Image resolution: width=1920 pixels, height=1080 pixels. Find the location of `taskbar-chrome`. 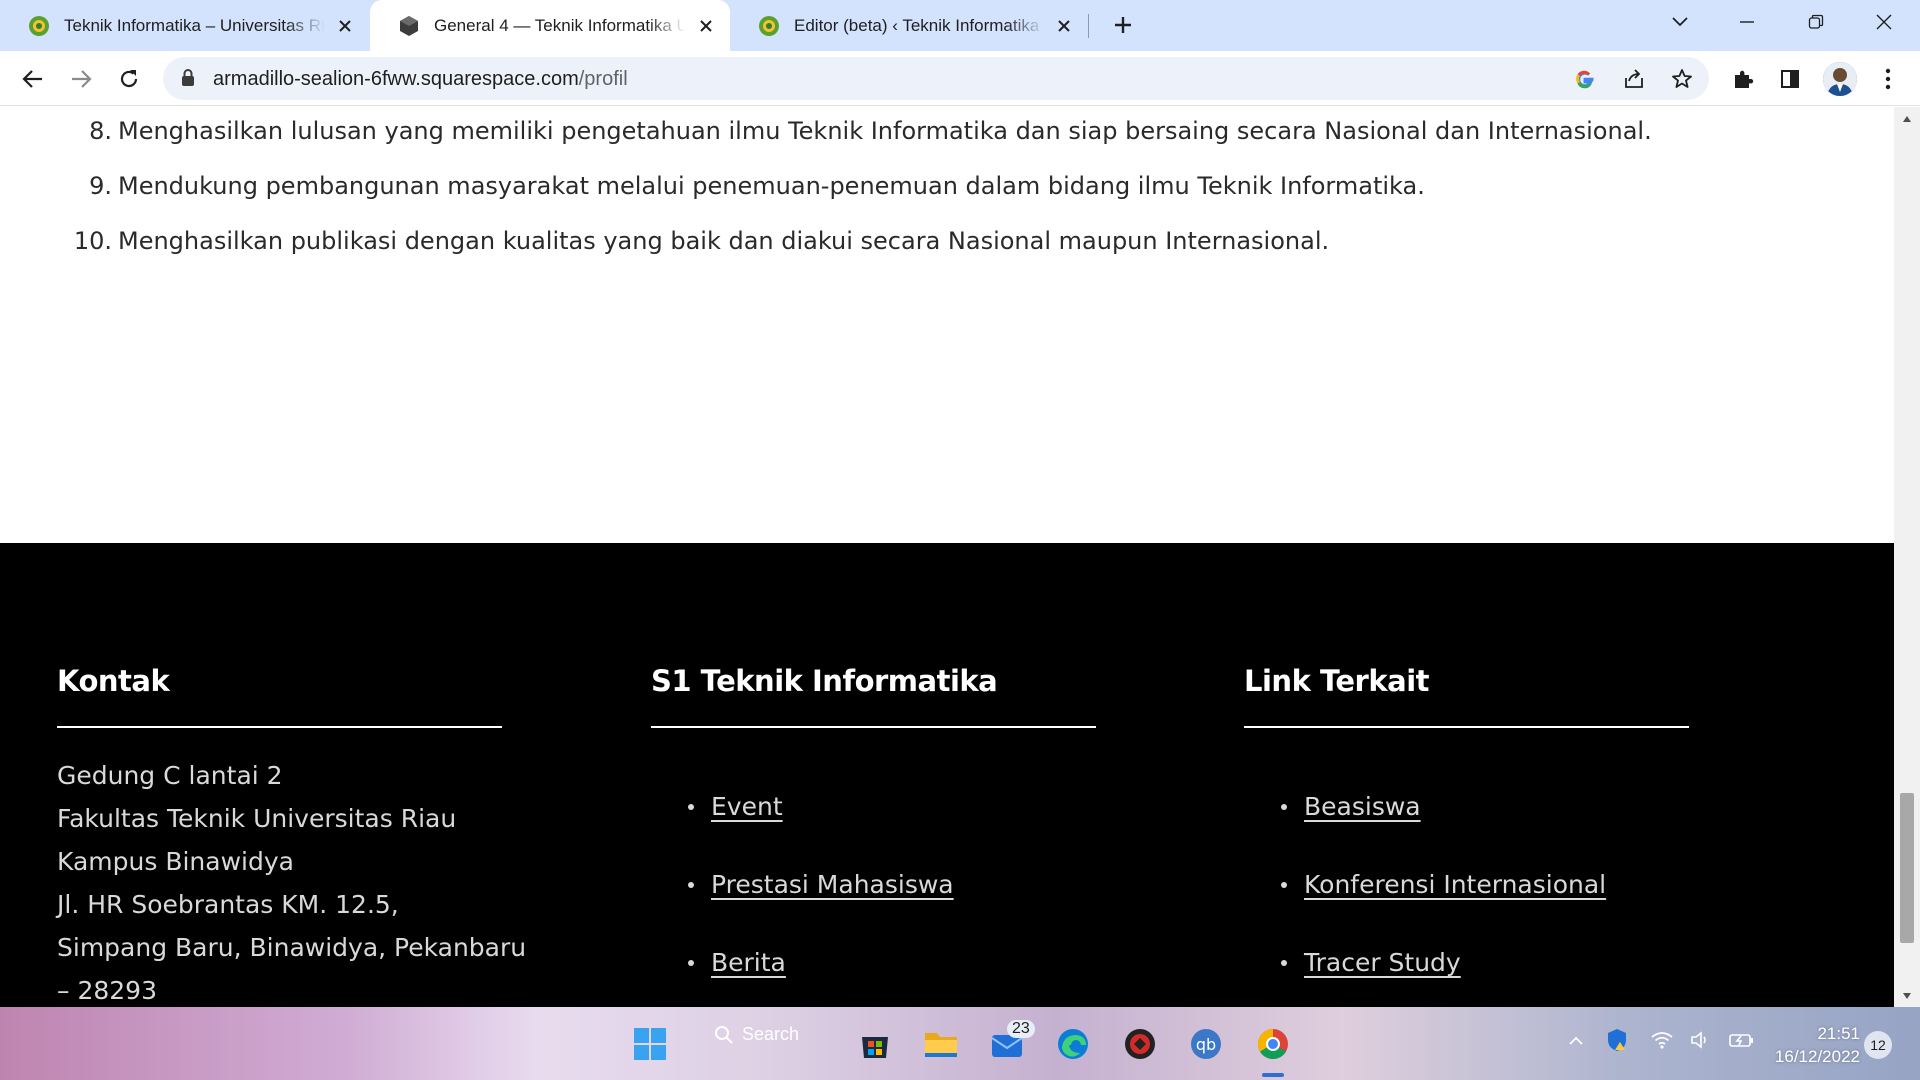

taskbar-chrome is located at coordinates (1273, 1044).